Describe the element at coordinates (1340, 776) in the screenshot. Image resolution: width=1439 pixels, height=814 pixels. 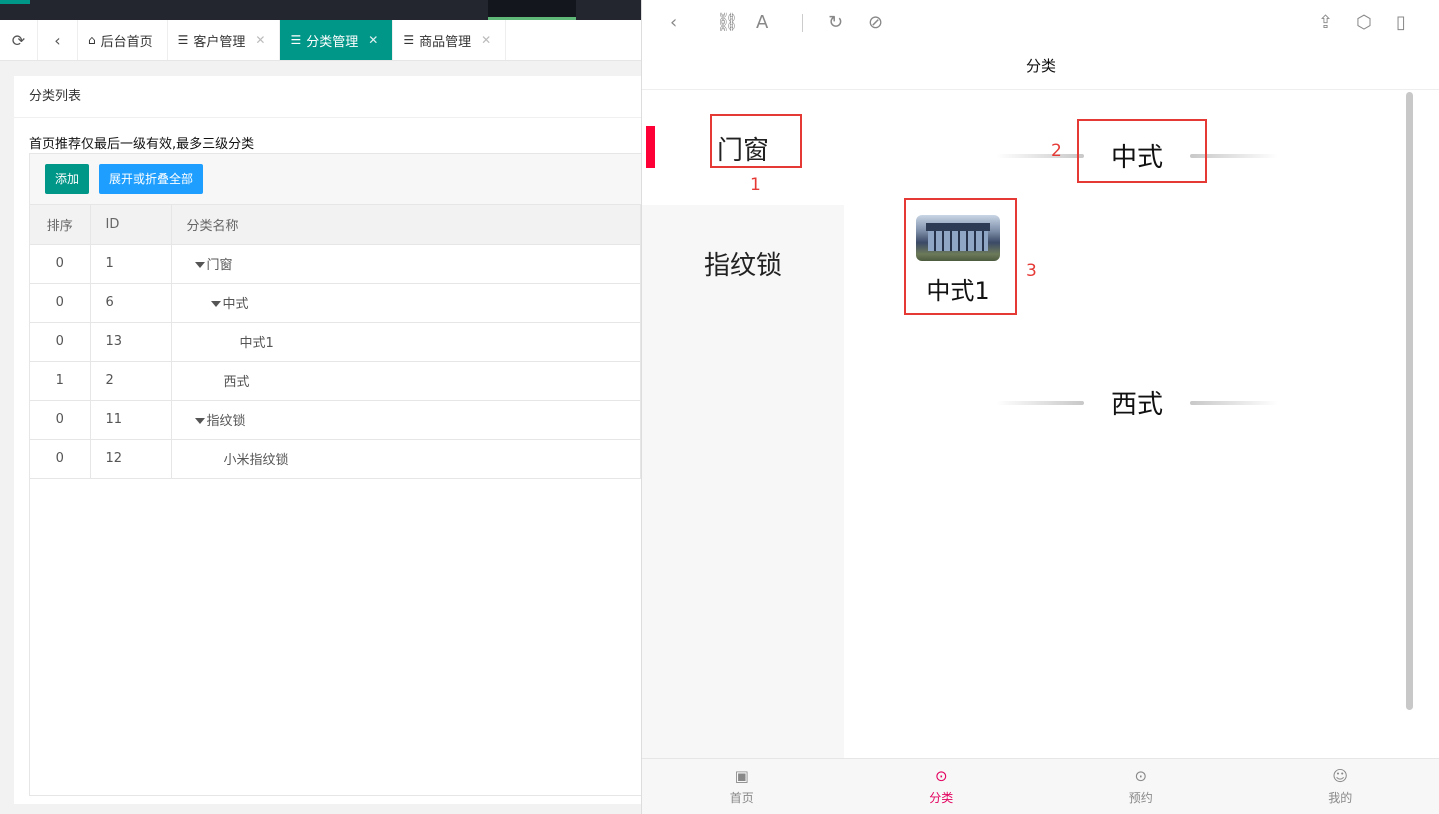
I see `user-icon: ☺` at that location.